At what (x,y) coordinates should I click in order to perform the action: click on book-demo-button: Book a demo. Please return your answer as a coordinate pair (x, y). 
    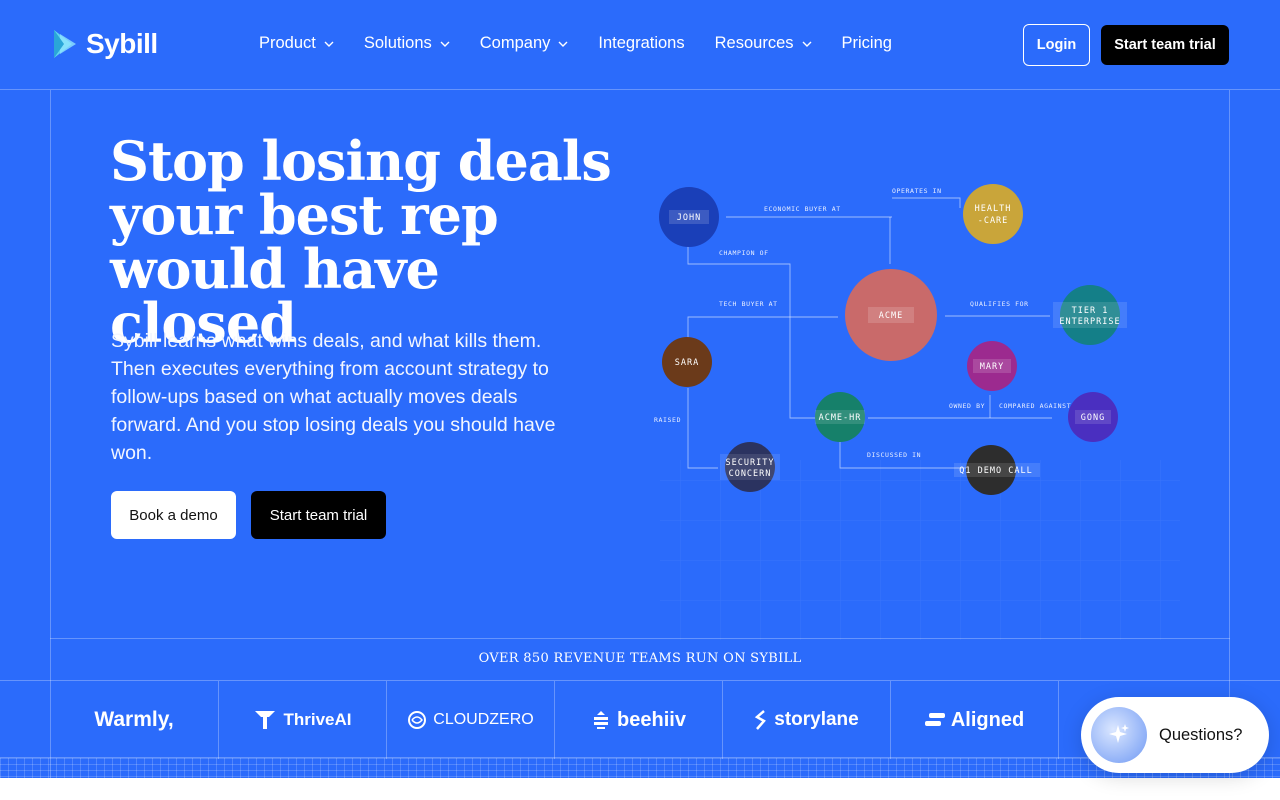
    Looking at the image, I should click on (173, 515).